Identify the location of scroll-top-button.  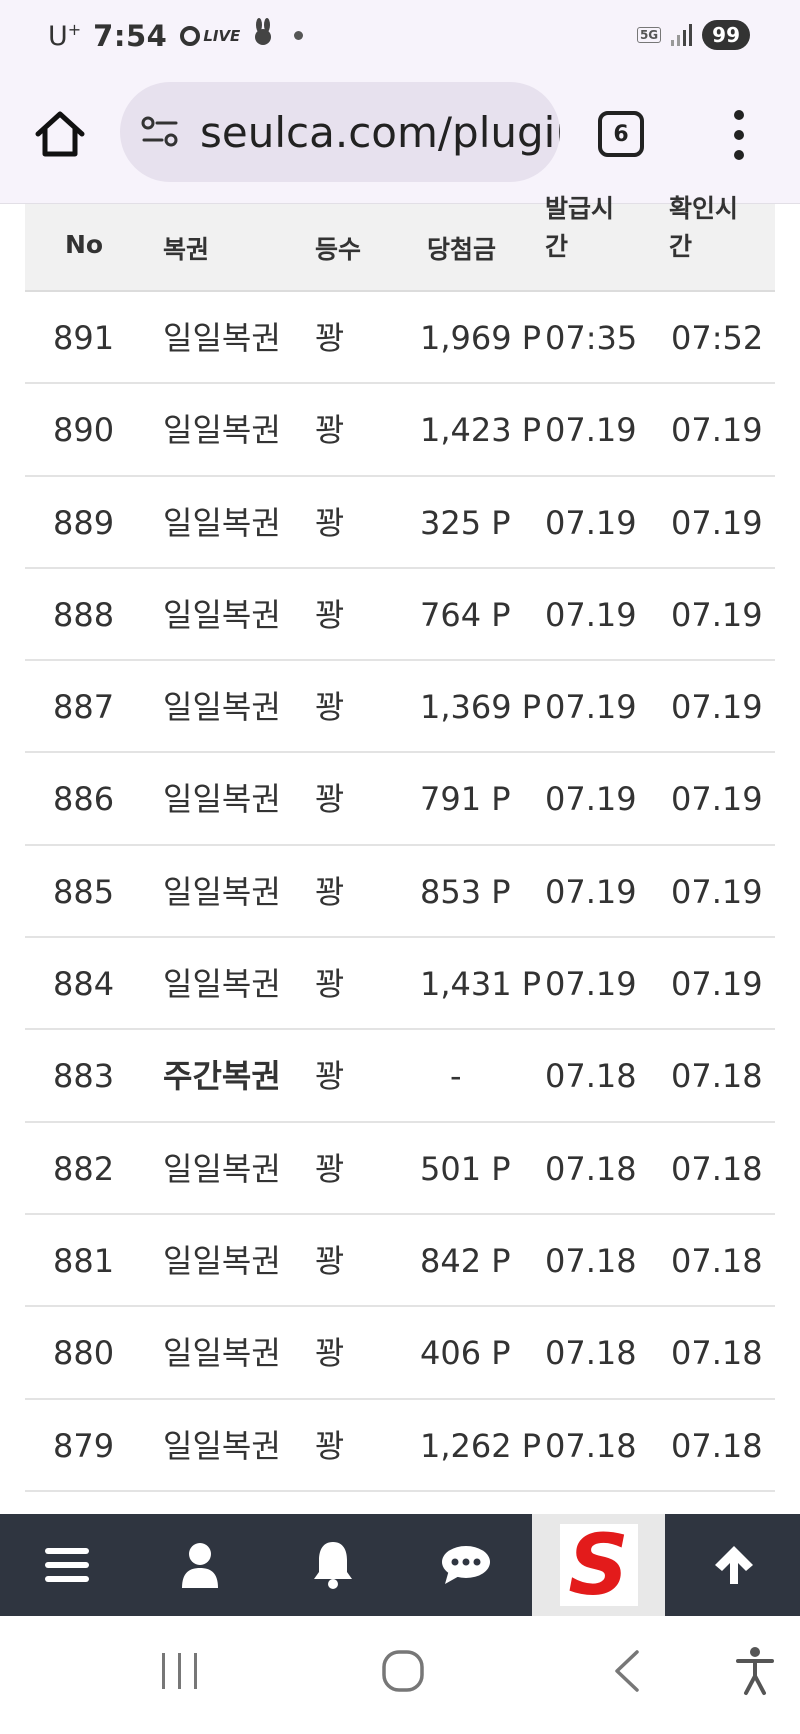
(733, 1565).